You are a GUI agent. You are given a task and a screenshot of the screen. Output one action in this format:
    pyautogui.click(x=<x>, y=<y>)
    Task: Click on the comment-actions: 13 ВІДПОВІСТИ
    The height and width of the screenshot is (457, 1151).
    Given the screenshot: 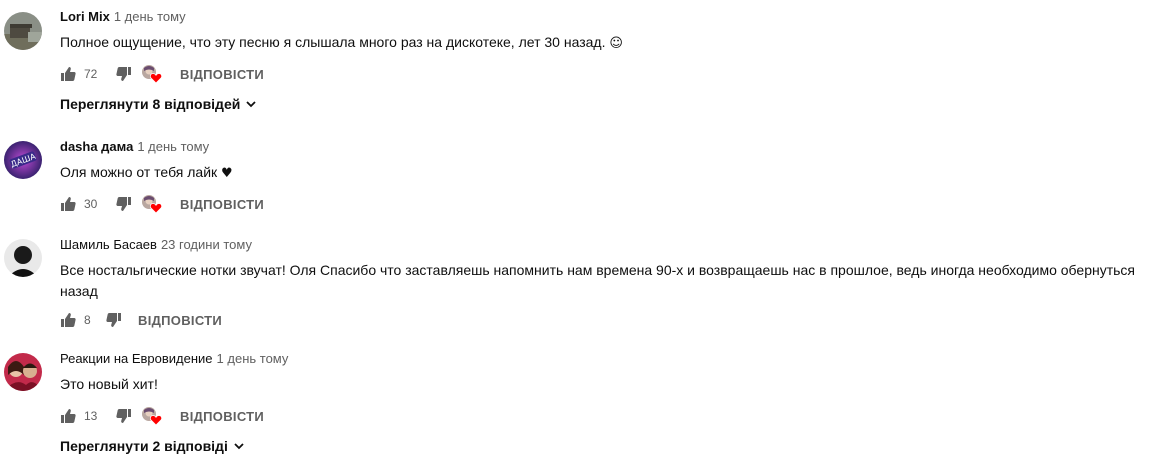 What is the action you would take?
    pyautogui.click(x=162, y=416)
    